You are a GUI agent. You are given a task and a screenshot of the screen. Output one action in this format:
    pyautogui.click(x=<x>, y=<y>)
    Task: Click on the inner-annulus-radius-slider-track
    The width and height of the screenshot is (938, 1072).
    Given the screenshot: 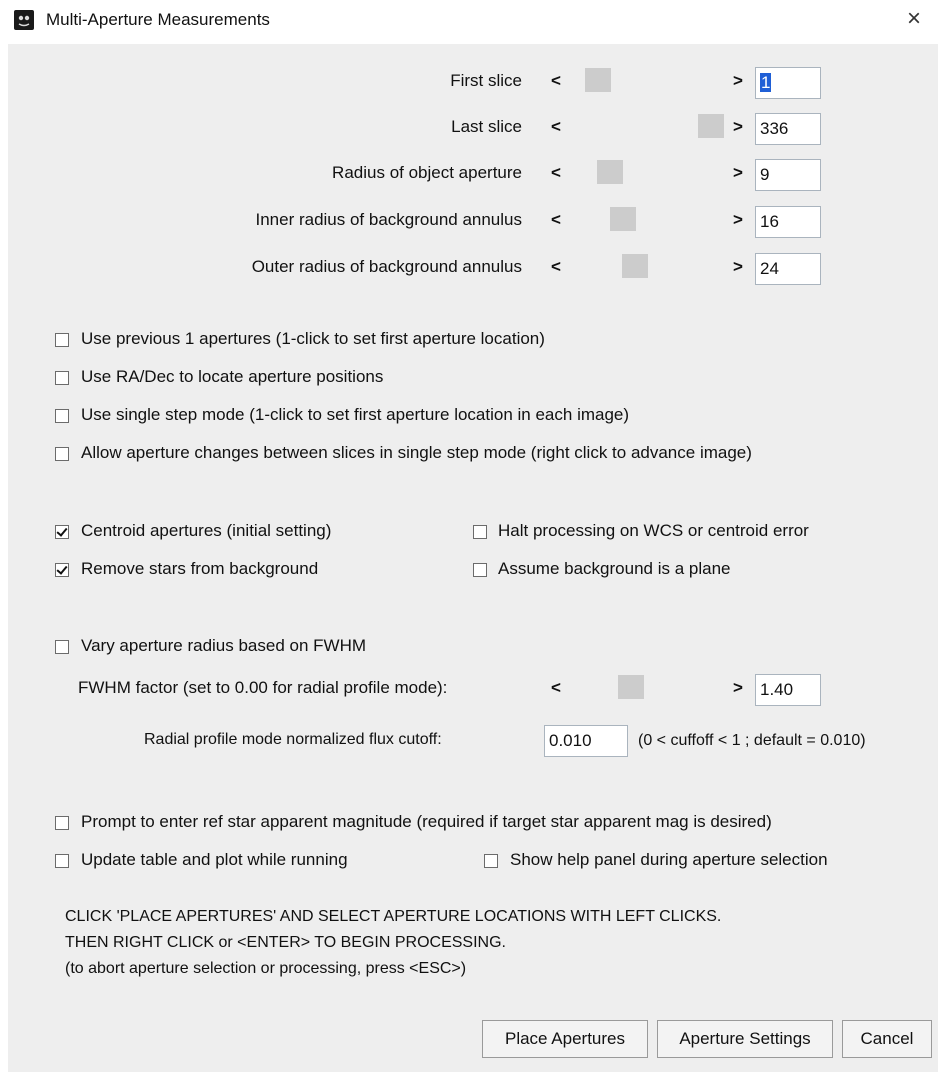 What is the action you would take?
    pyautogui.click(x=648, y=219)
    